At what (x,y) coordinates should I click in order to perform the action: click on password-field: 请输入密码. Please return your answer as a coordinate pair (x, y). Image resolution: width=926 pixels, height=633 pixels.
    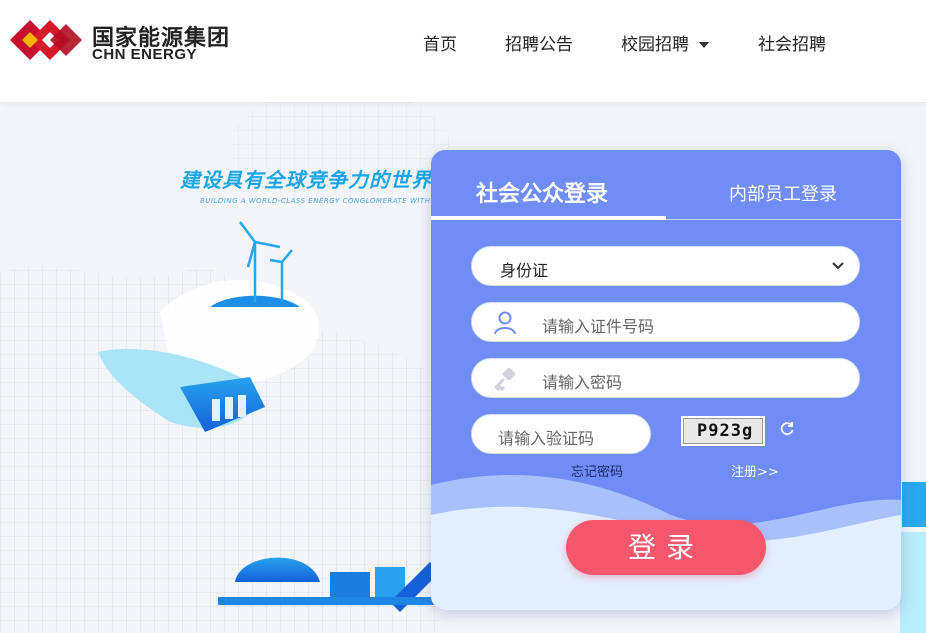
    Looking at the image, I should click on (665, 378).